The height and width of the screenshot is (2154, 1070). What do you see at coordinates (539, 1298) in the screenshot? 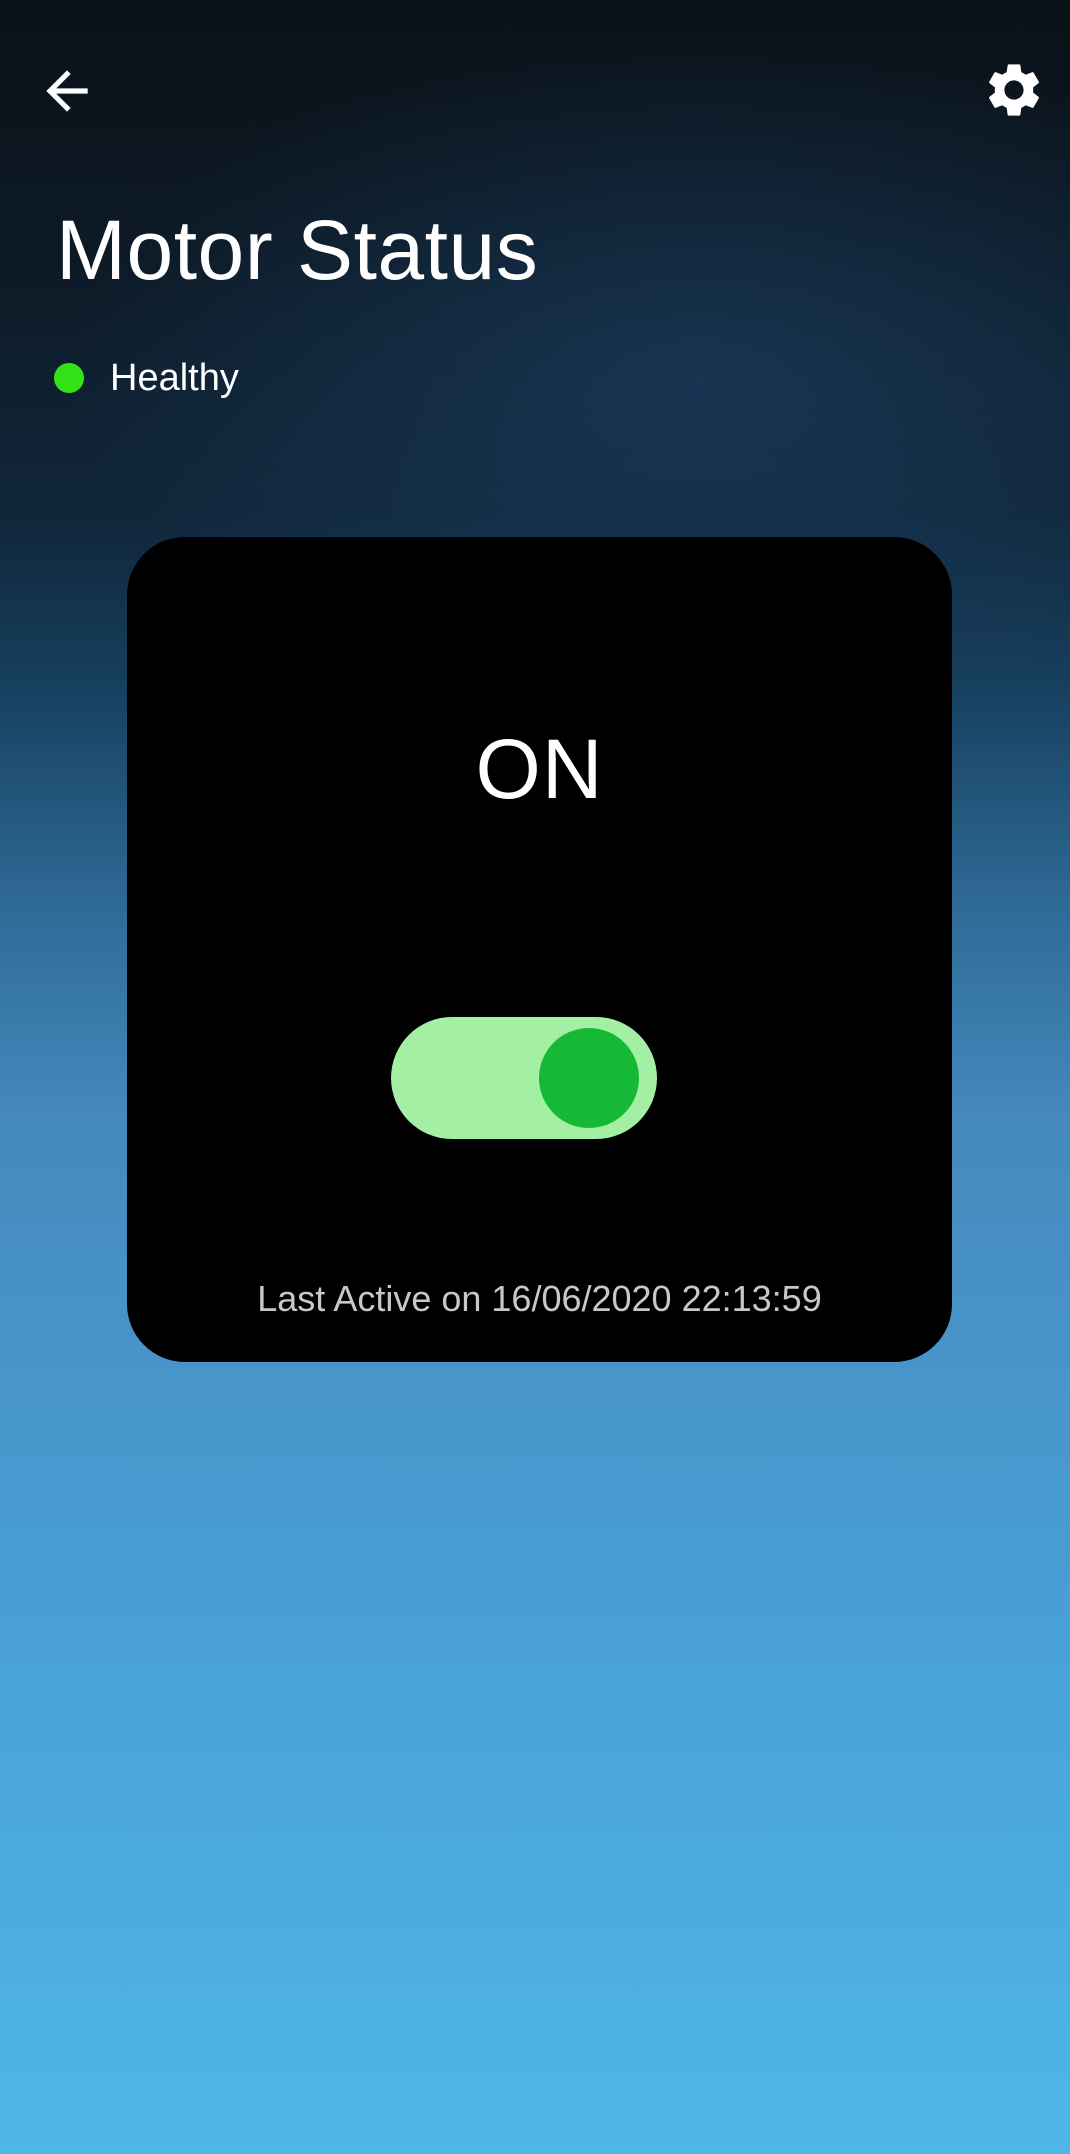
I see `last-active-timestamp: Last Active on 16/06/2020 22:13:59` at bounding box center [539, 1298].